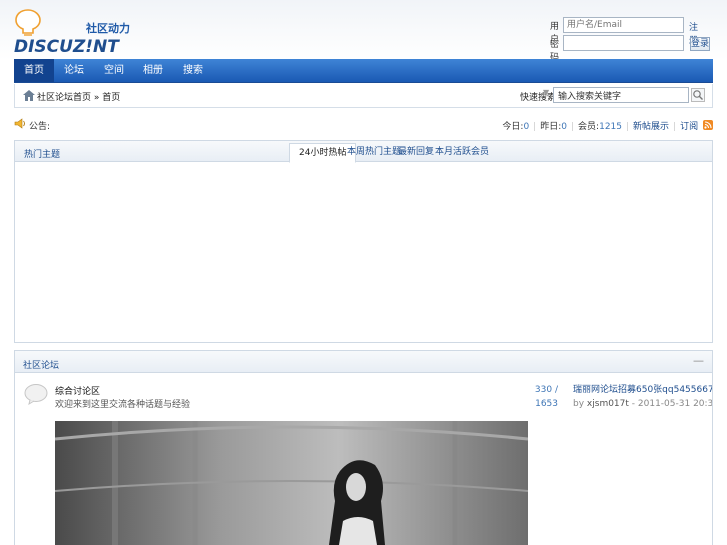 The width and height of the screenshot is (727, 545). What do you see at coordinates (363, 152) in the screenshot?
I see `hot-topics-header: 热门主题 24小时热帖 本周热门主题 最新回复 本月活跃会员` at bounding box center [363, 152].